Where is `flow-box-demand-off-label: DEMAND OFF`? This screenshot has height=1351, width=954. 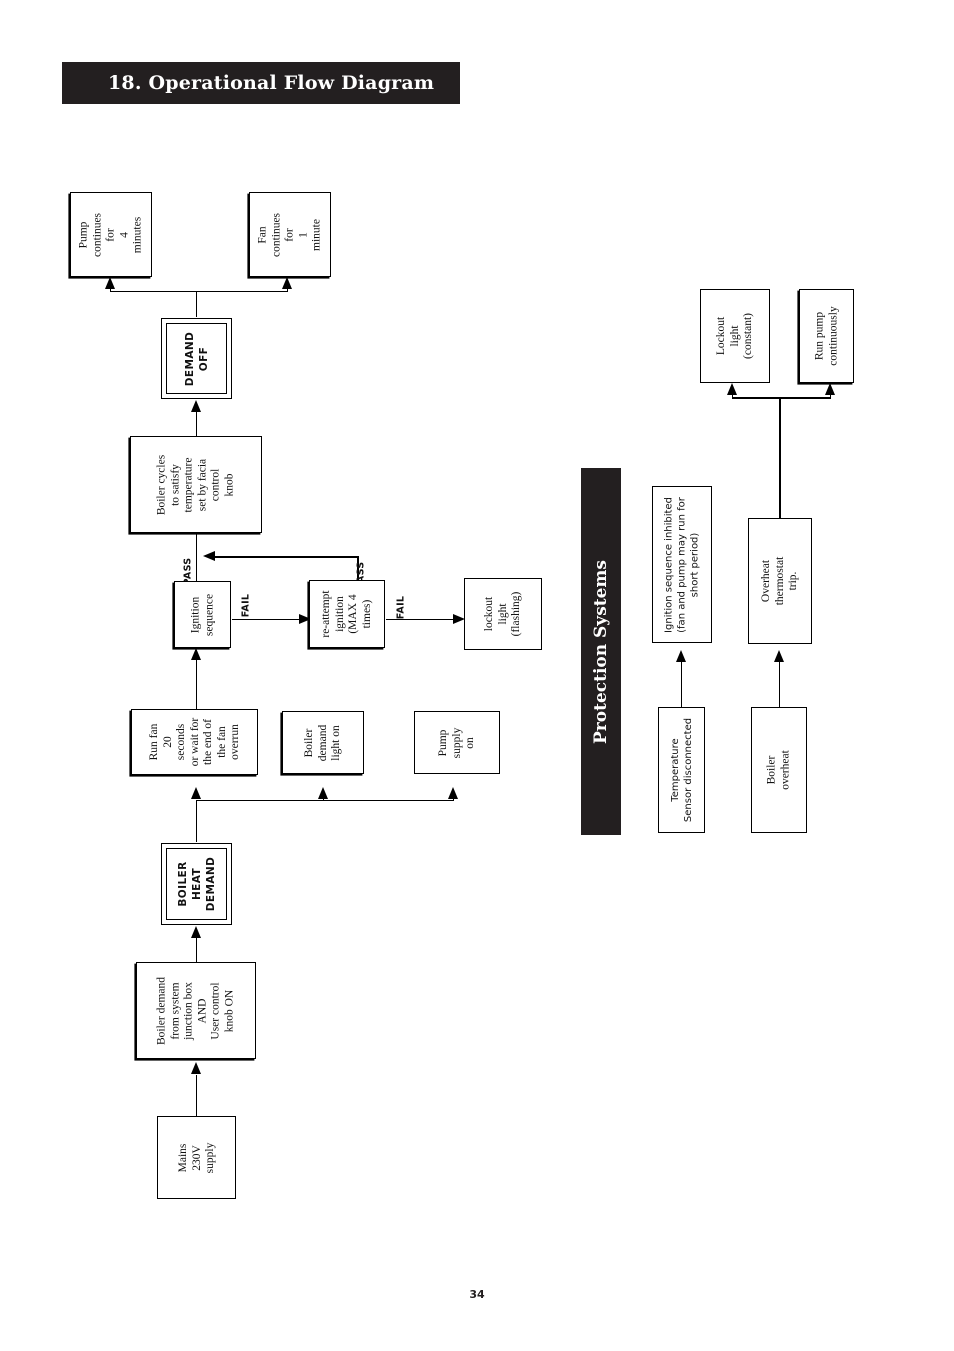
flow-box-demand-off-label: DEMAND OFF is located at coordinates (196, 358).